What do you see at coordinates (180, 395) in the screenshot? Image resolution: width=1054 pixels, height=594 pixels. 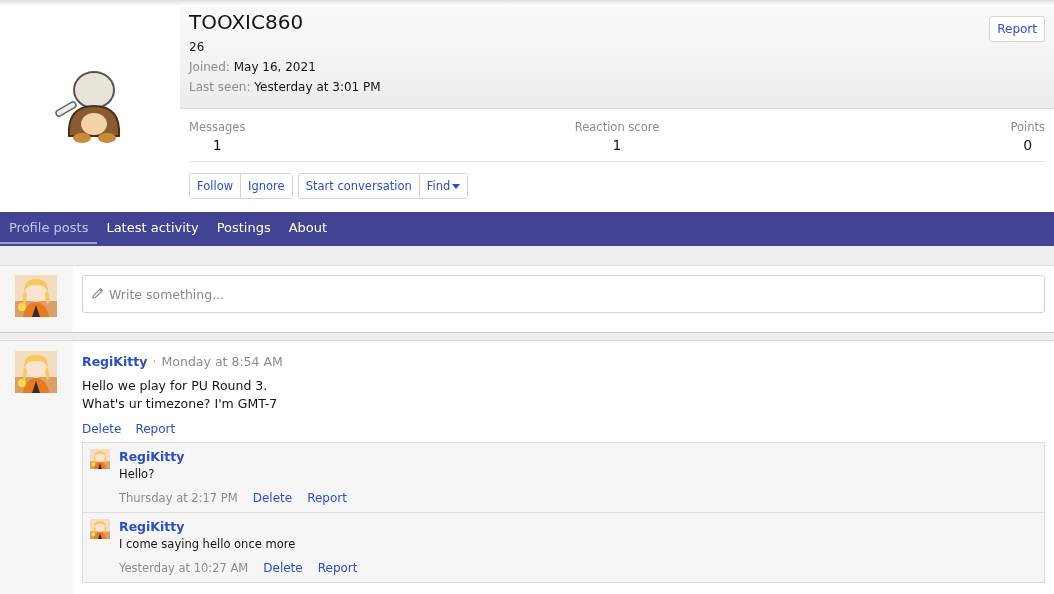 I see `post-message: Hello we play for PU Round 3. What's ur timezone? I'm GMT-7` at bounding box center [180, 395].